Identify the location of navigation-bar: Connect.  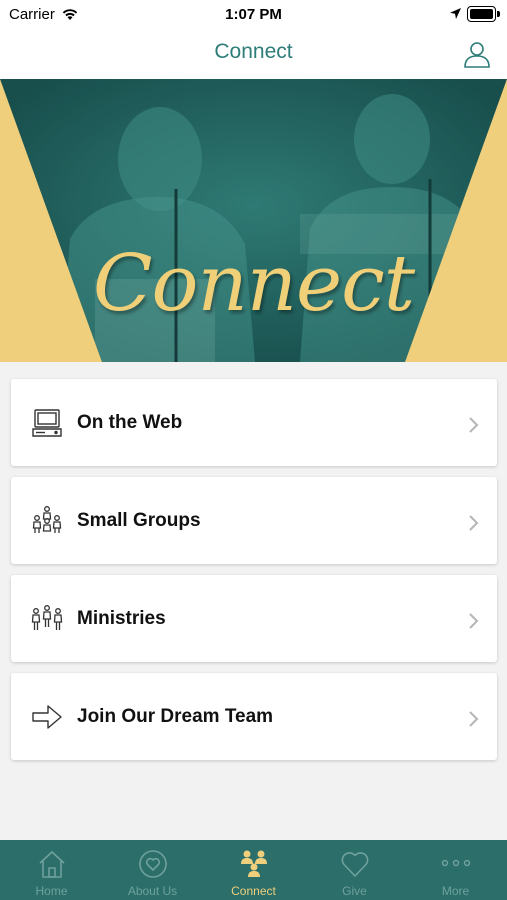
(253, 53).